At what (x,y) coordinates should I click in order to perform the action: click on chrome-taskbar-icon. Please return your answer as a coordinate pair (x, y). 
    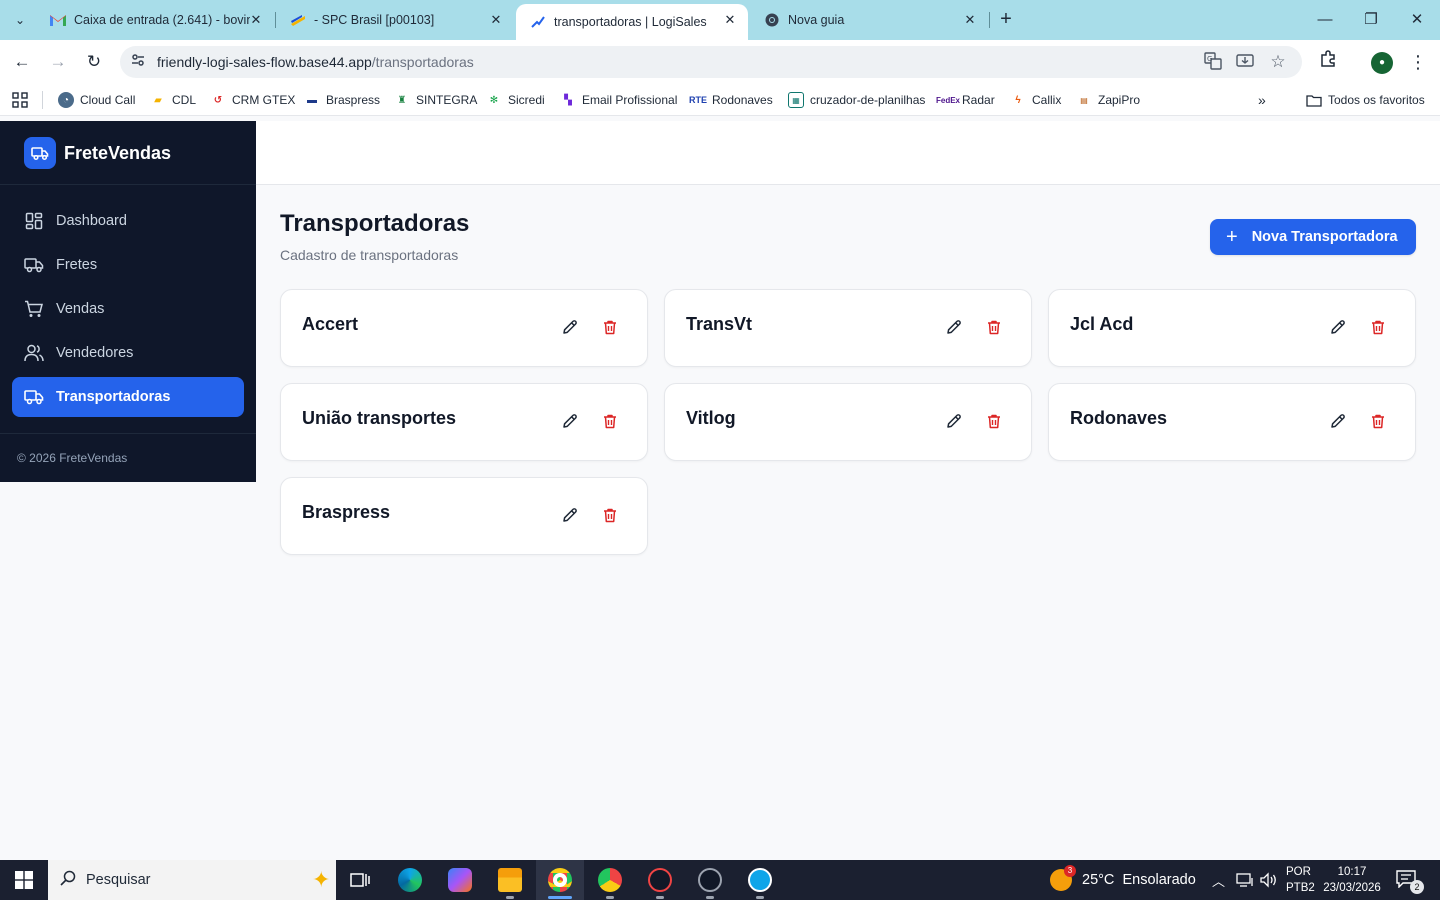
    Looking at the image, I should click on (560, 880).